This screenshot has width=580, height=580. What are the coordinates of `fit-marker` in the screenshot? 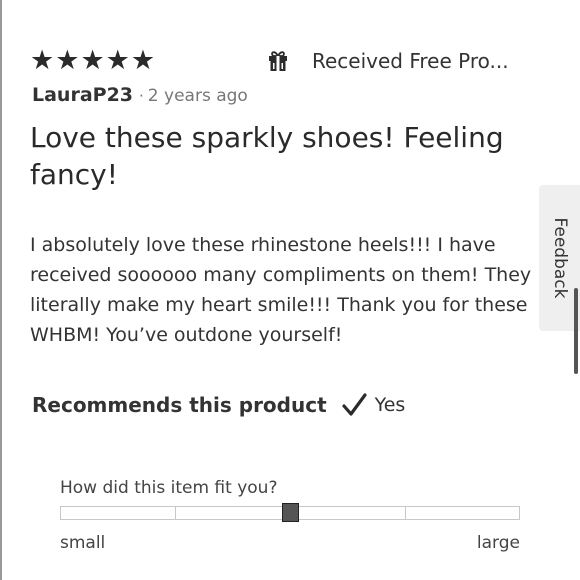 It's located at (290, 512).